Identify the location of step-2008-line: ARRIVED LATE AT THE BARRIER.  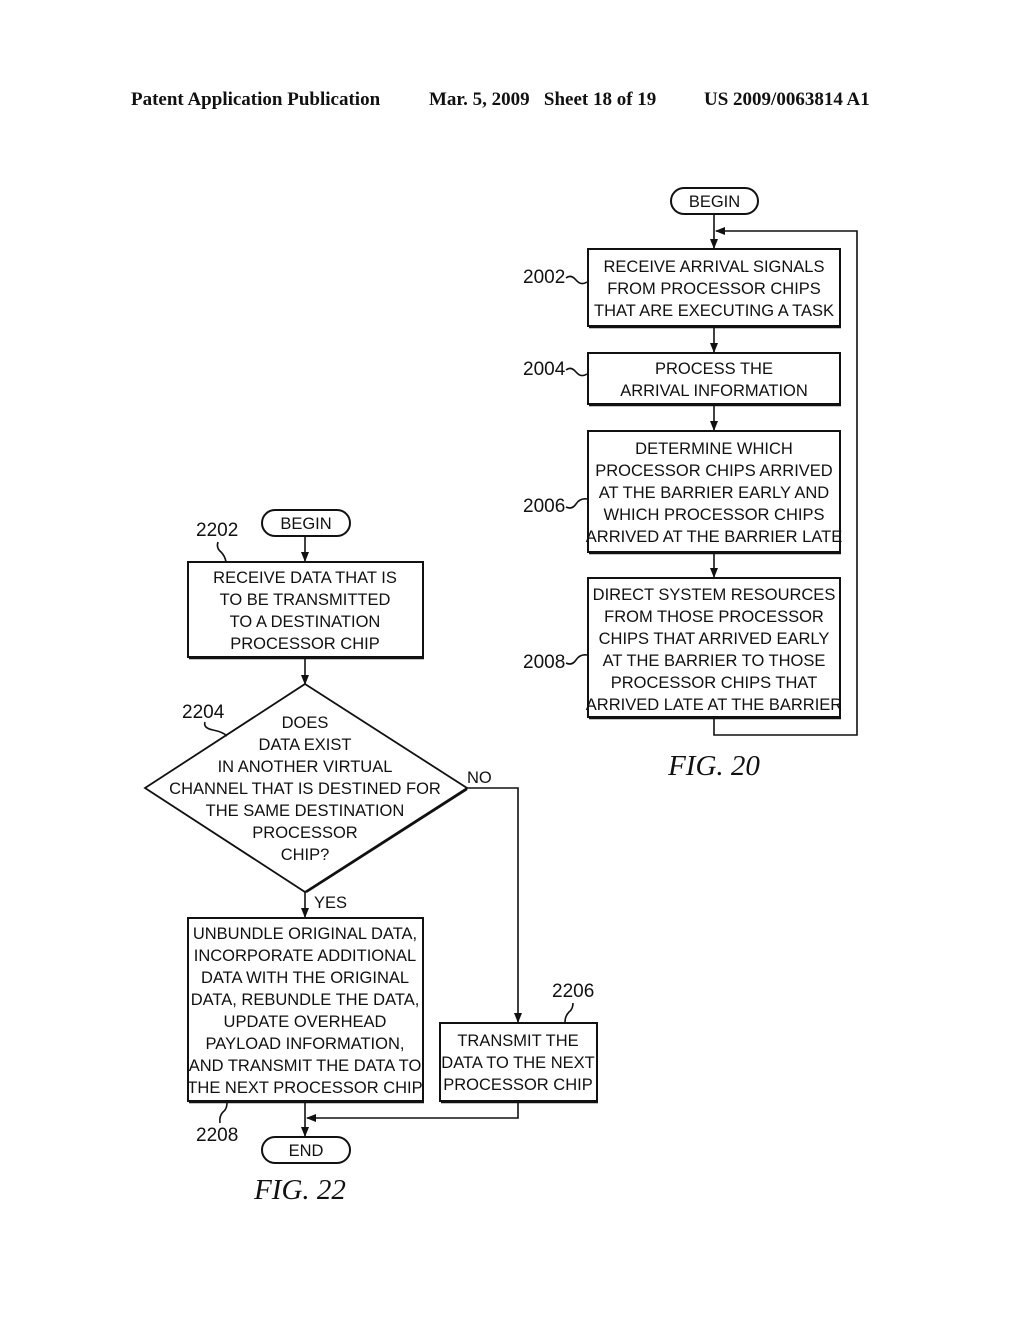
(714, 705).